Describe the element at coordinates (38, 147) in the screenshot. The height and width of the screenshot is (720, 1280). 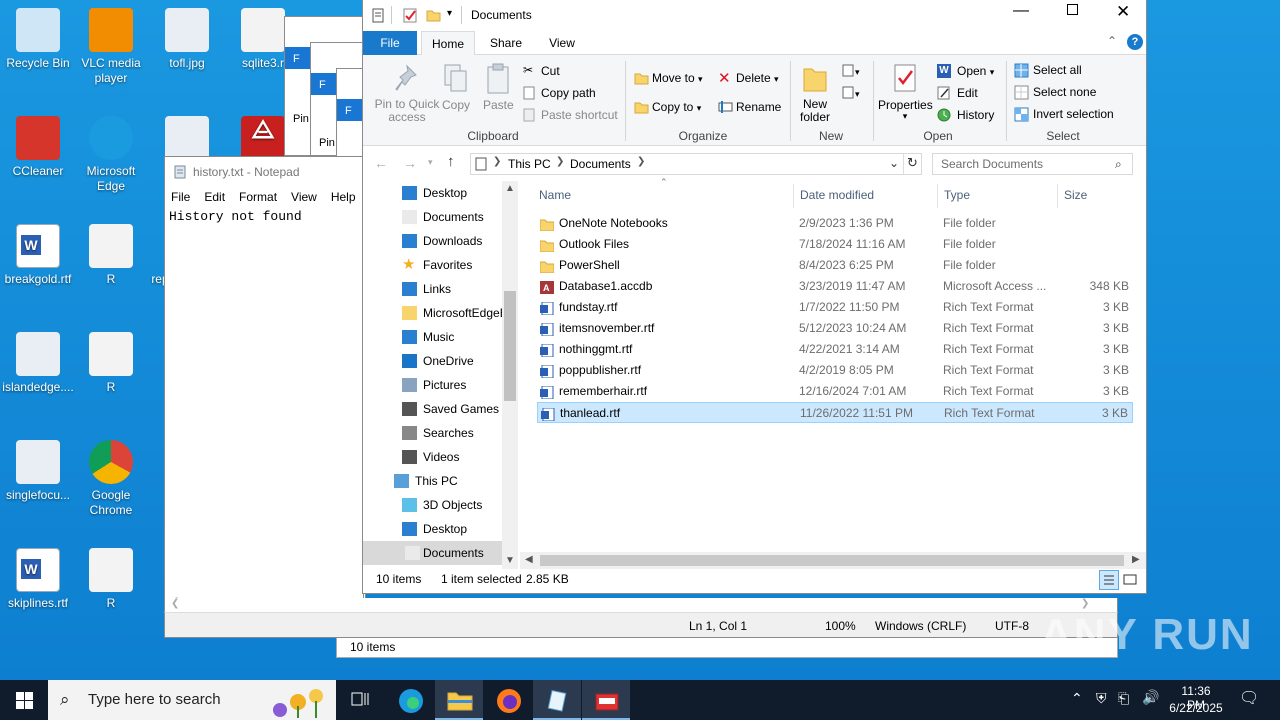
I see `desktop-icon-item: CCleaner` at that location.